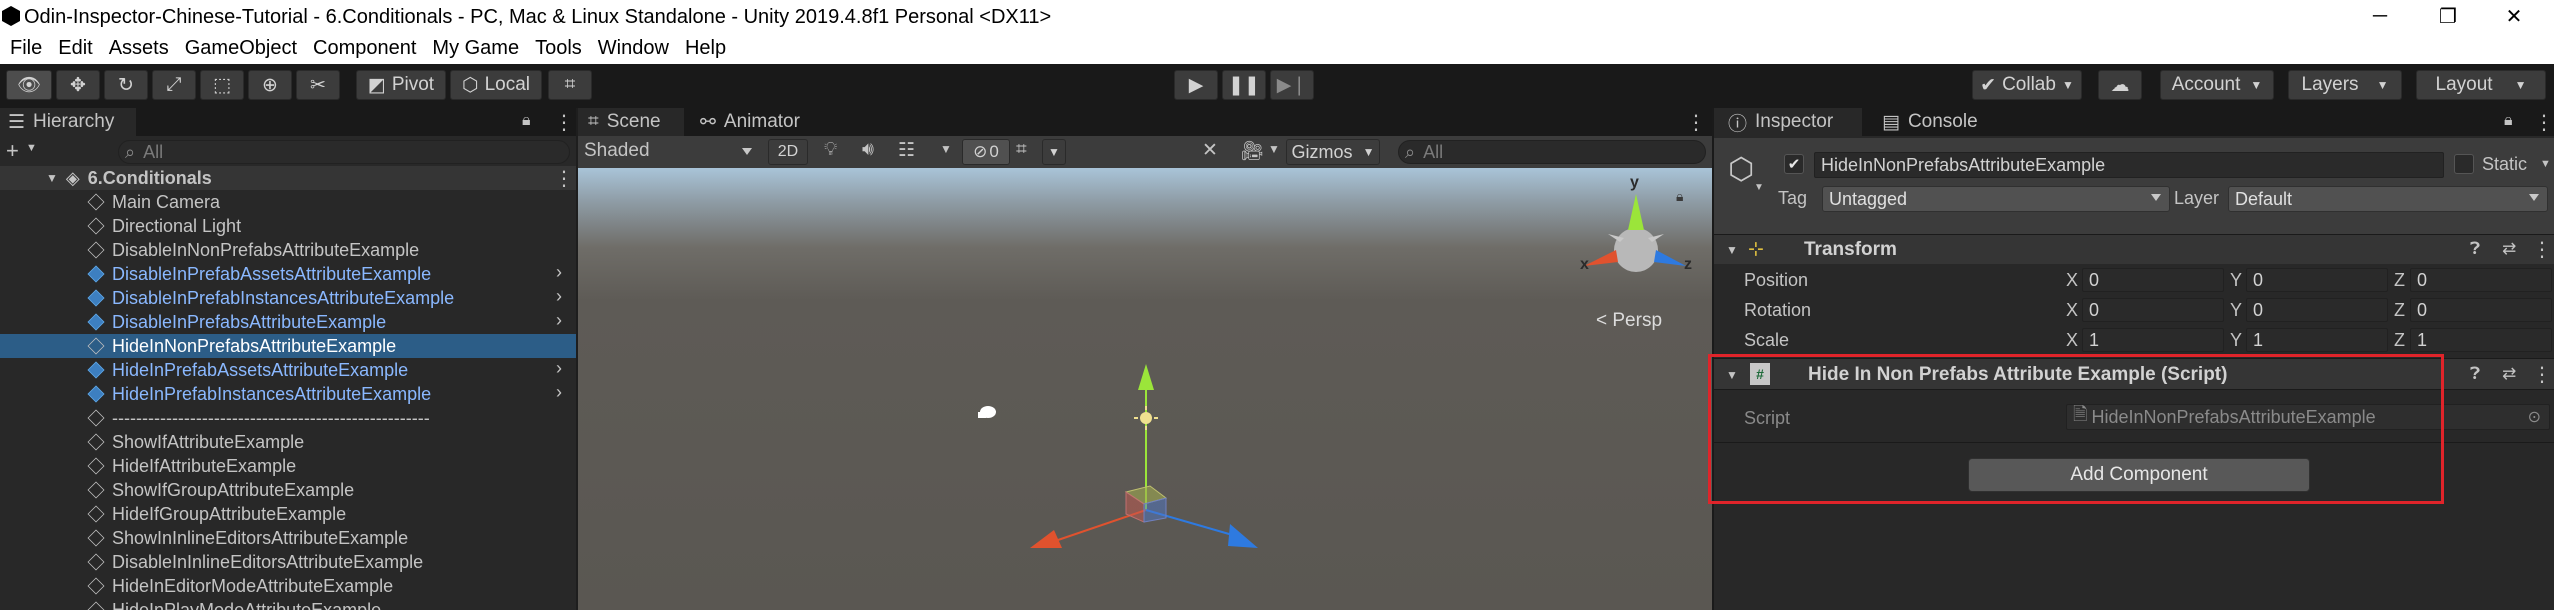 This screenshot has width=2554, height=610. What do you see at coordinates (2308, 417) in the screenshot?
I see `script-field: 🗎︎ HideInNonPrefabsAttributeExample ⊙` at bounding box center [2308, 417].